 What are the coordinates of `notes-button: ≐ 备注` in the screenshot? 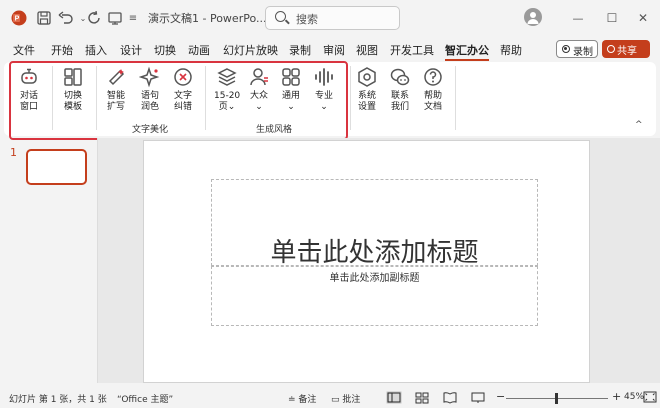 It's located at (302, 398).